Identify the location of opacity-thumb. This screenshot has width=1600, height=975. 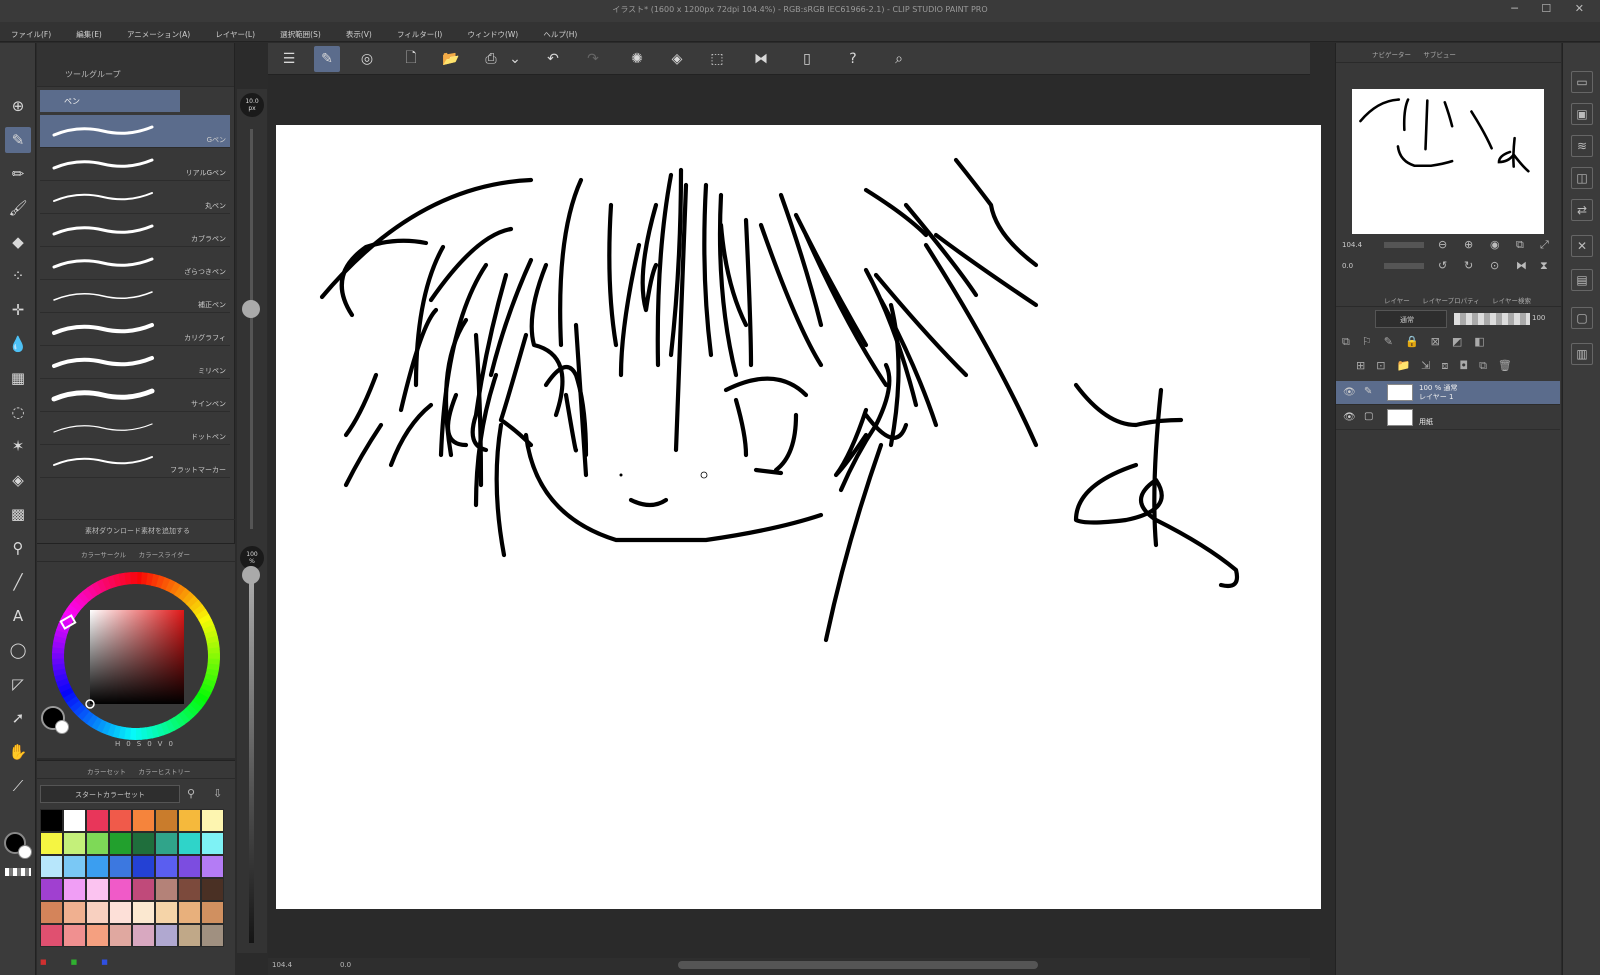
(251, 575).